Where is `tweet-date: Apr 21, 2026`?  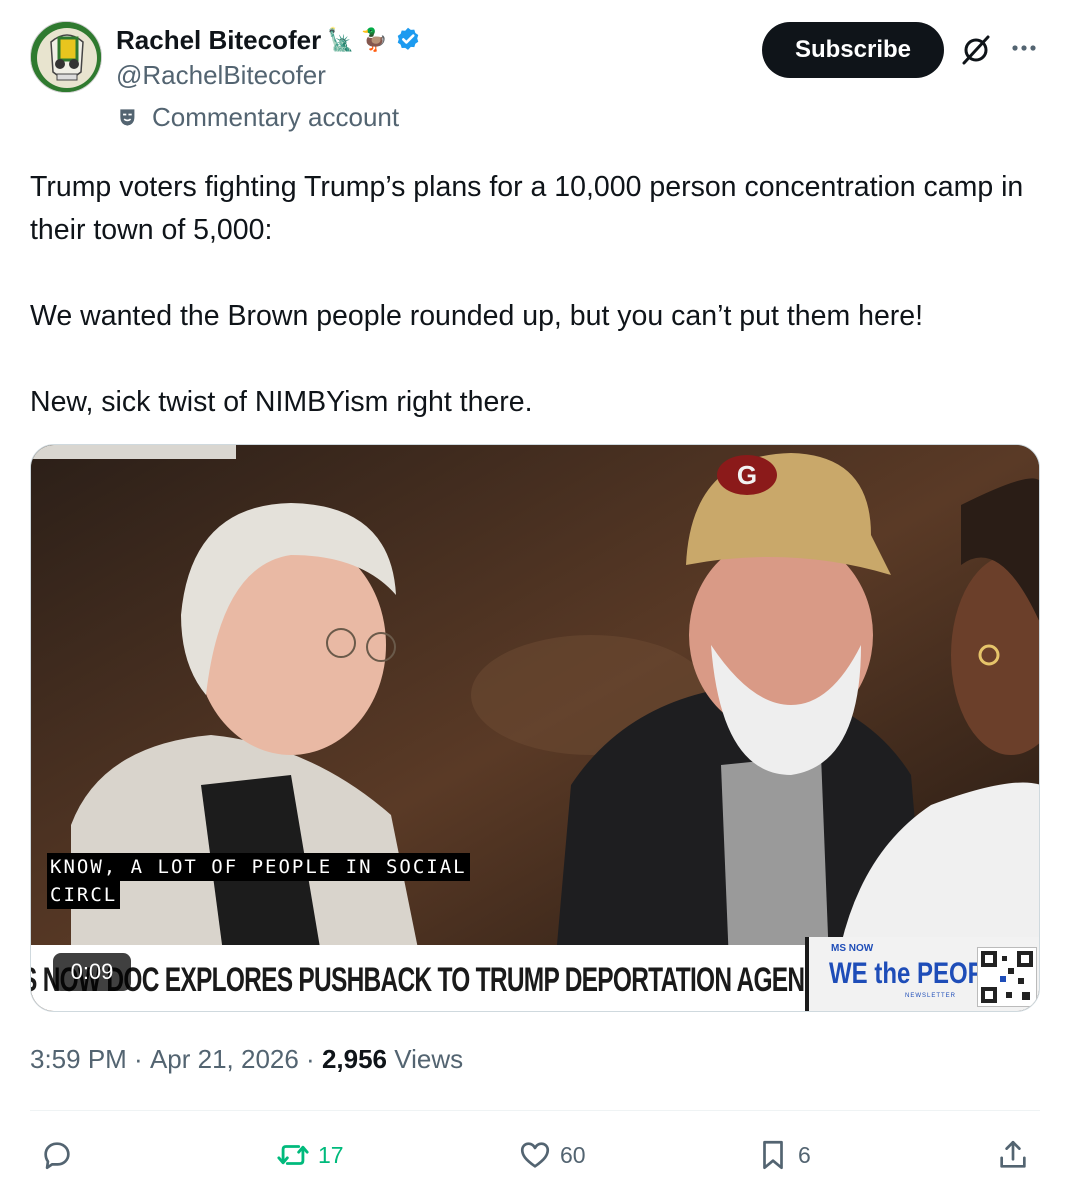
tweet-date: Apr 21, 2026 is located at coordinates (224, 1059).